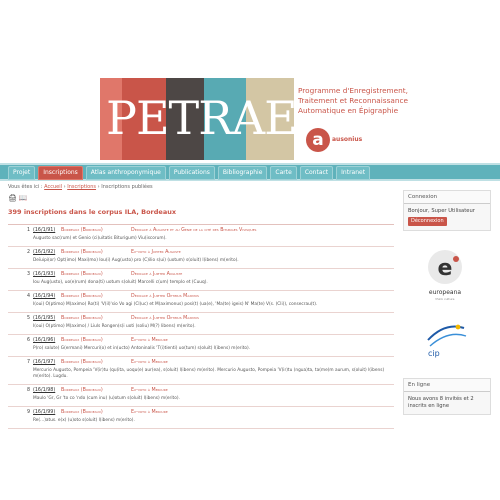 This screenshot has width=500, height=500. What do you see at coordinates (47, 340) in the screenshot?
I see `inscription-ref-link: (16/1/96)` at bounding box center [47, 340].